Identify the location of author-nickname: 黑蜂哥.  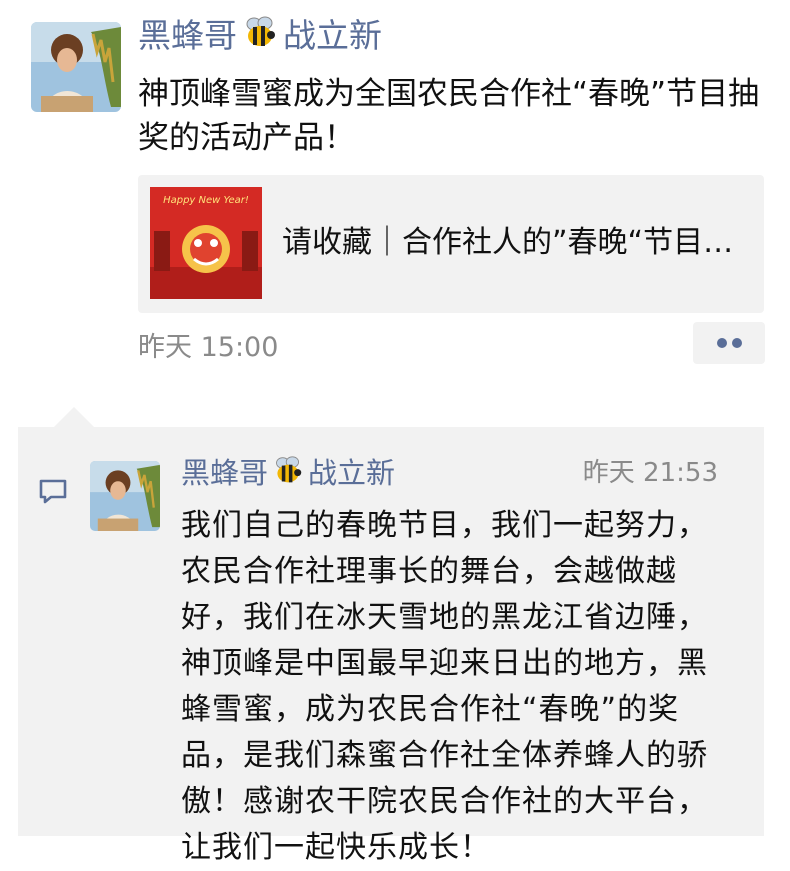
(187, 35).